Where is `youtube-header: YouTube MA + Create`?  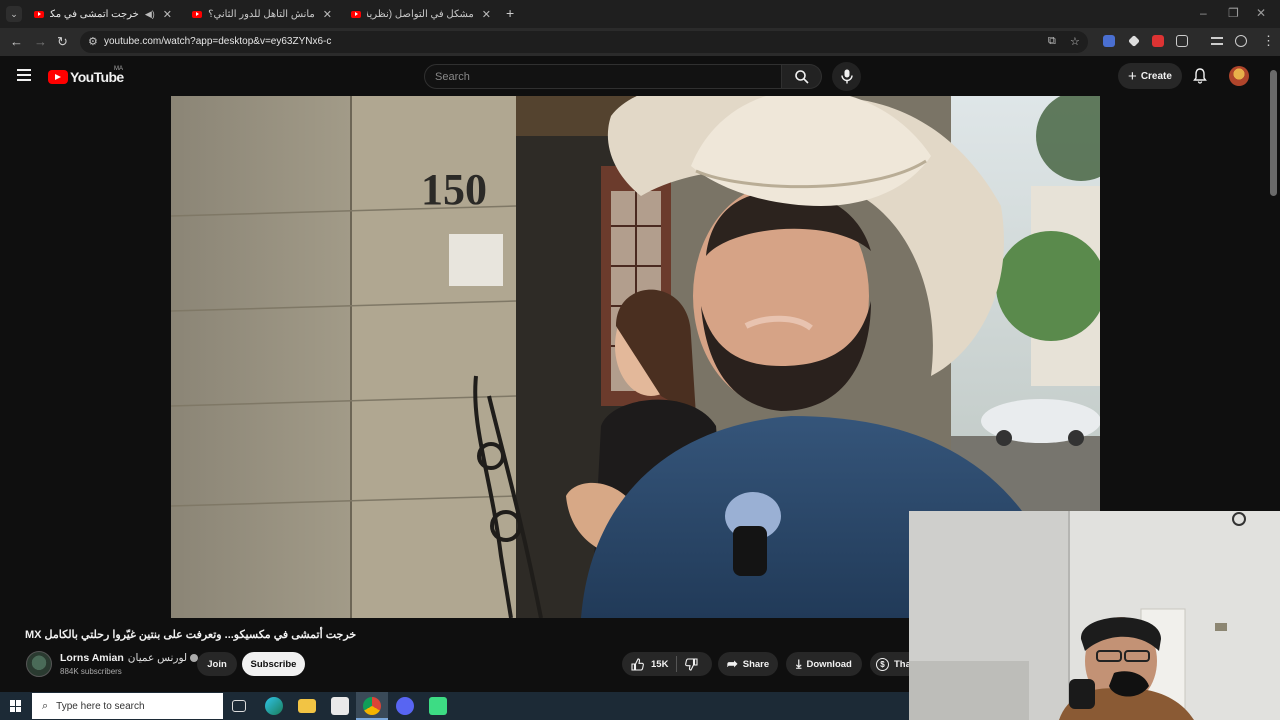
youtube-header: YouTube MA + Create is located at coordinates (640, 76).